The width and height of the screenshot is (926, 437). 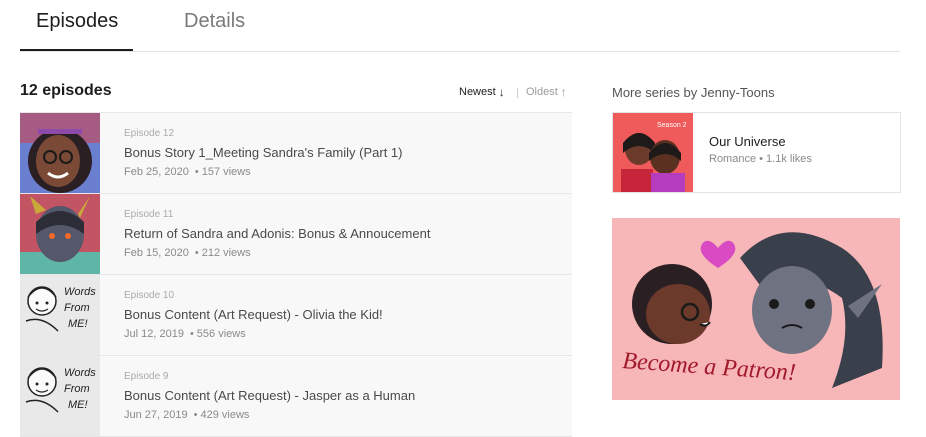 What do you see at coordinates (149, 214) in the screenshot?
I see `episode-number: Episode 11` at bounding box center [149, 214].